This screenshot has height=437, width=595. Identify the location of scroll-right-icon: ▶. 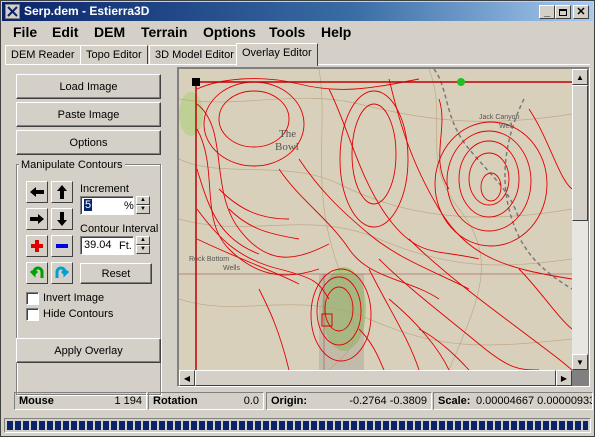
(564, 378).